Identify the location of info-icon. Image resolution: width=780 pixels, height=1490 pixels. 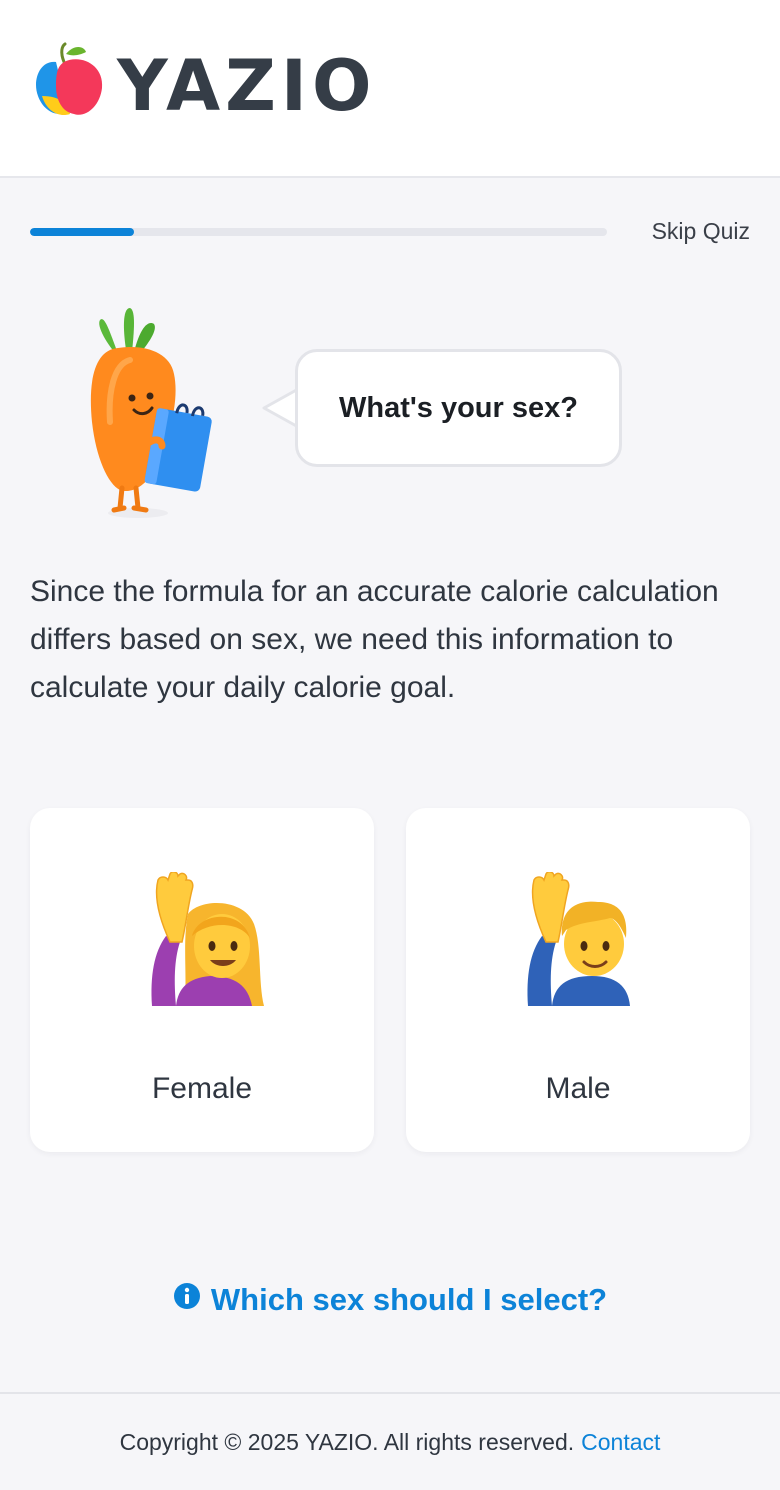
(186, 1296).